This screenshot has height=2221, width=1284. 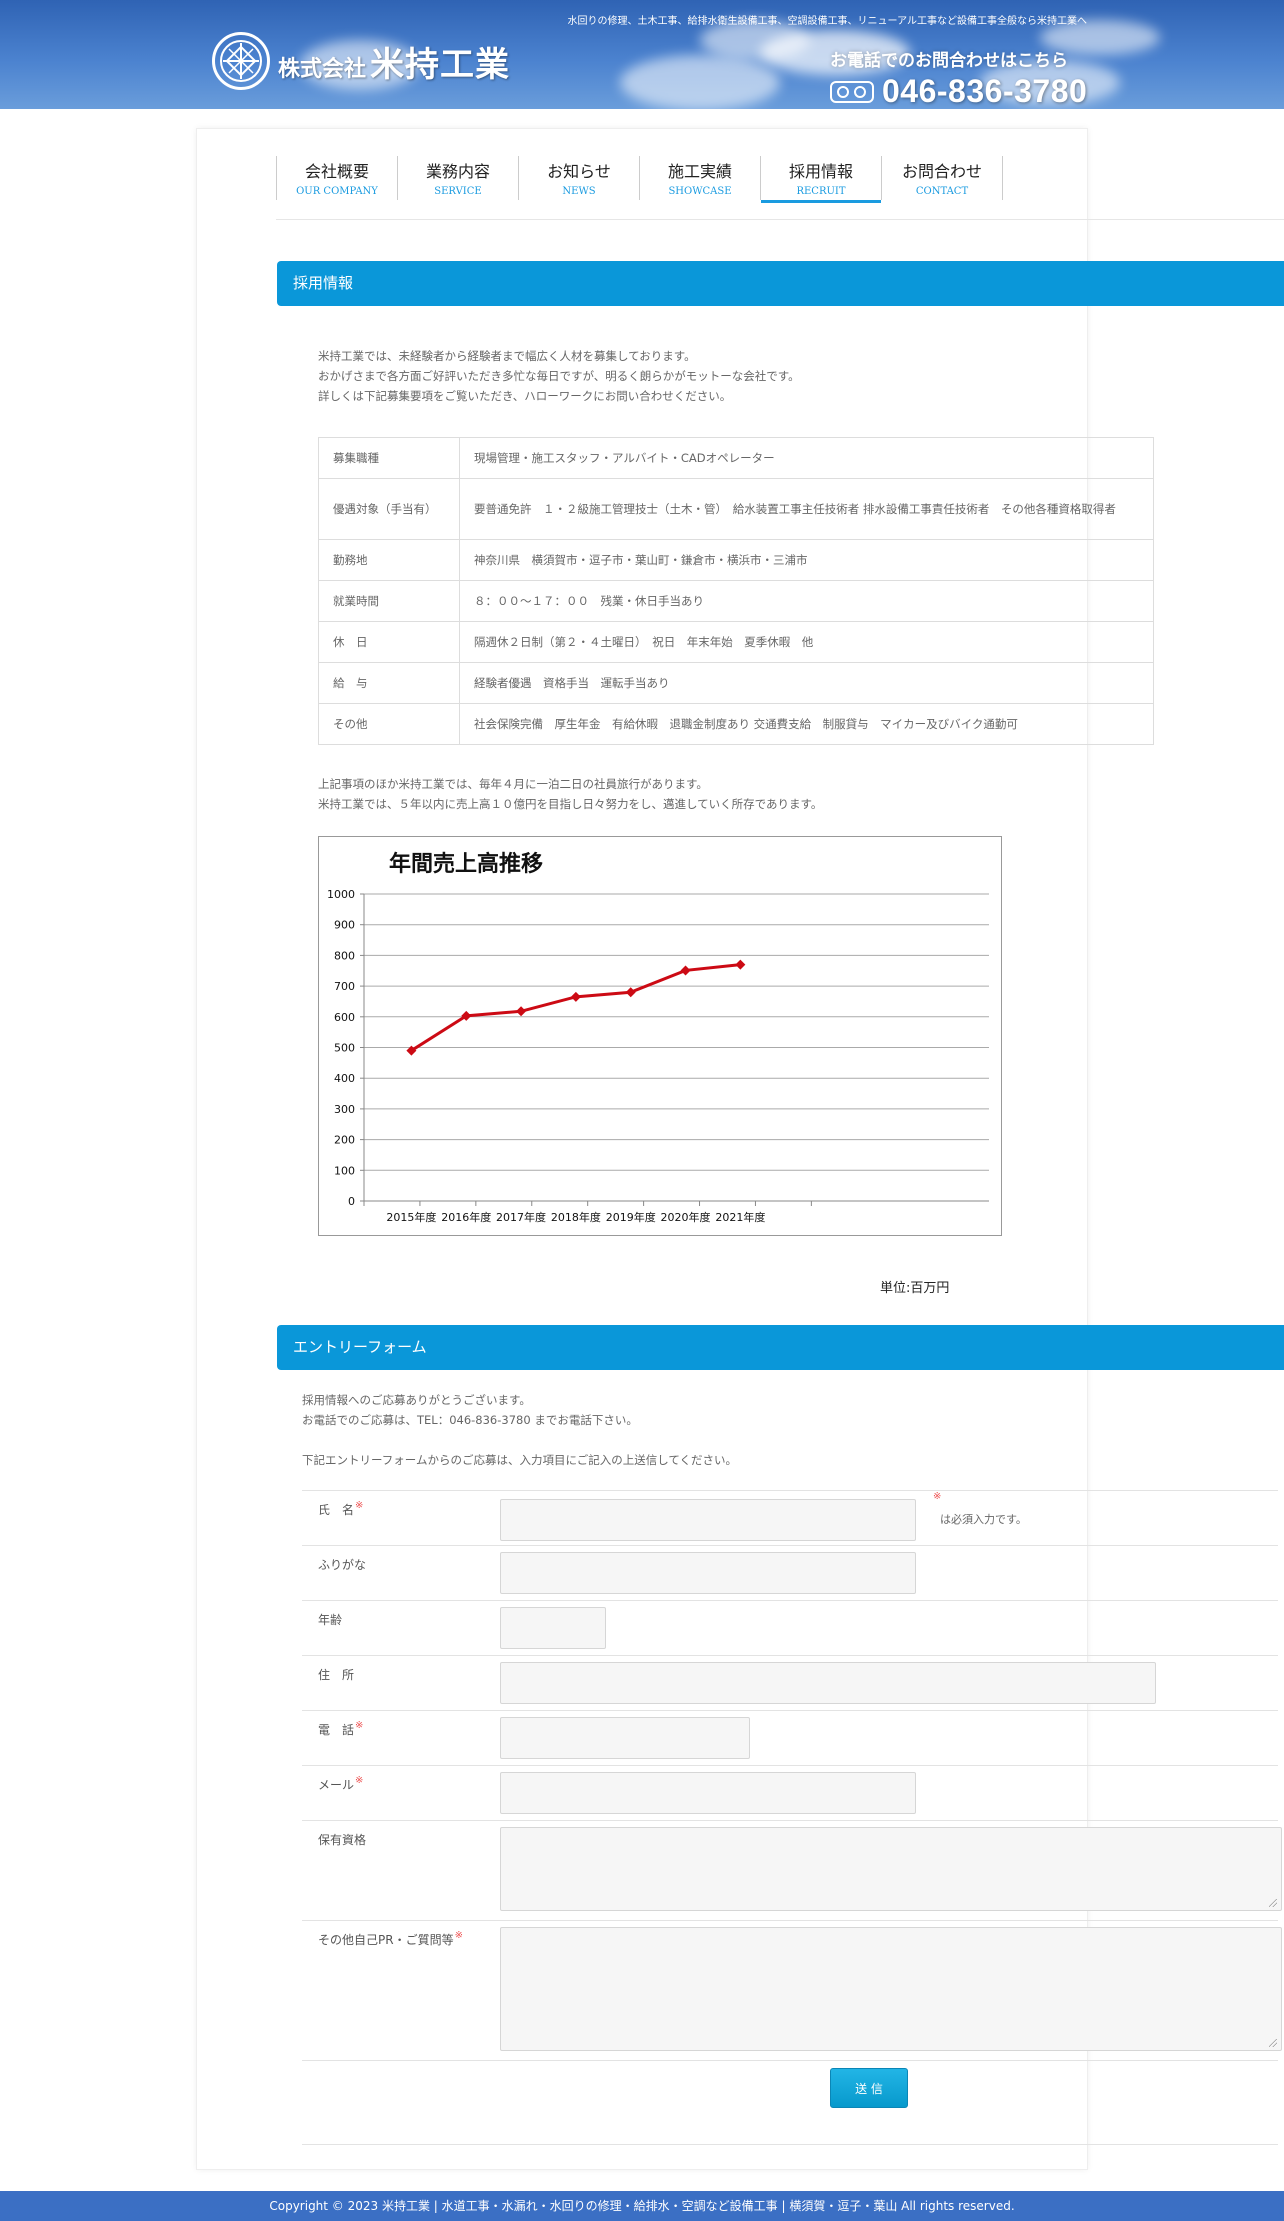 What do you see at coordinates (389, 683) in the screenshot?
I see `row-key: 給 与` at bounding box center [389, 683].